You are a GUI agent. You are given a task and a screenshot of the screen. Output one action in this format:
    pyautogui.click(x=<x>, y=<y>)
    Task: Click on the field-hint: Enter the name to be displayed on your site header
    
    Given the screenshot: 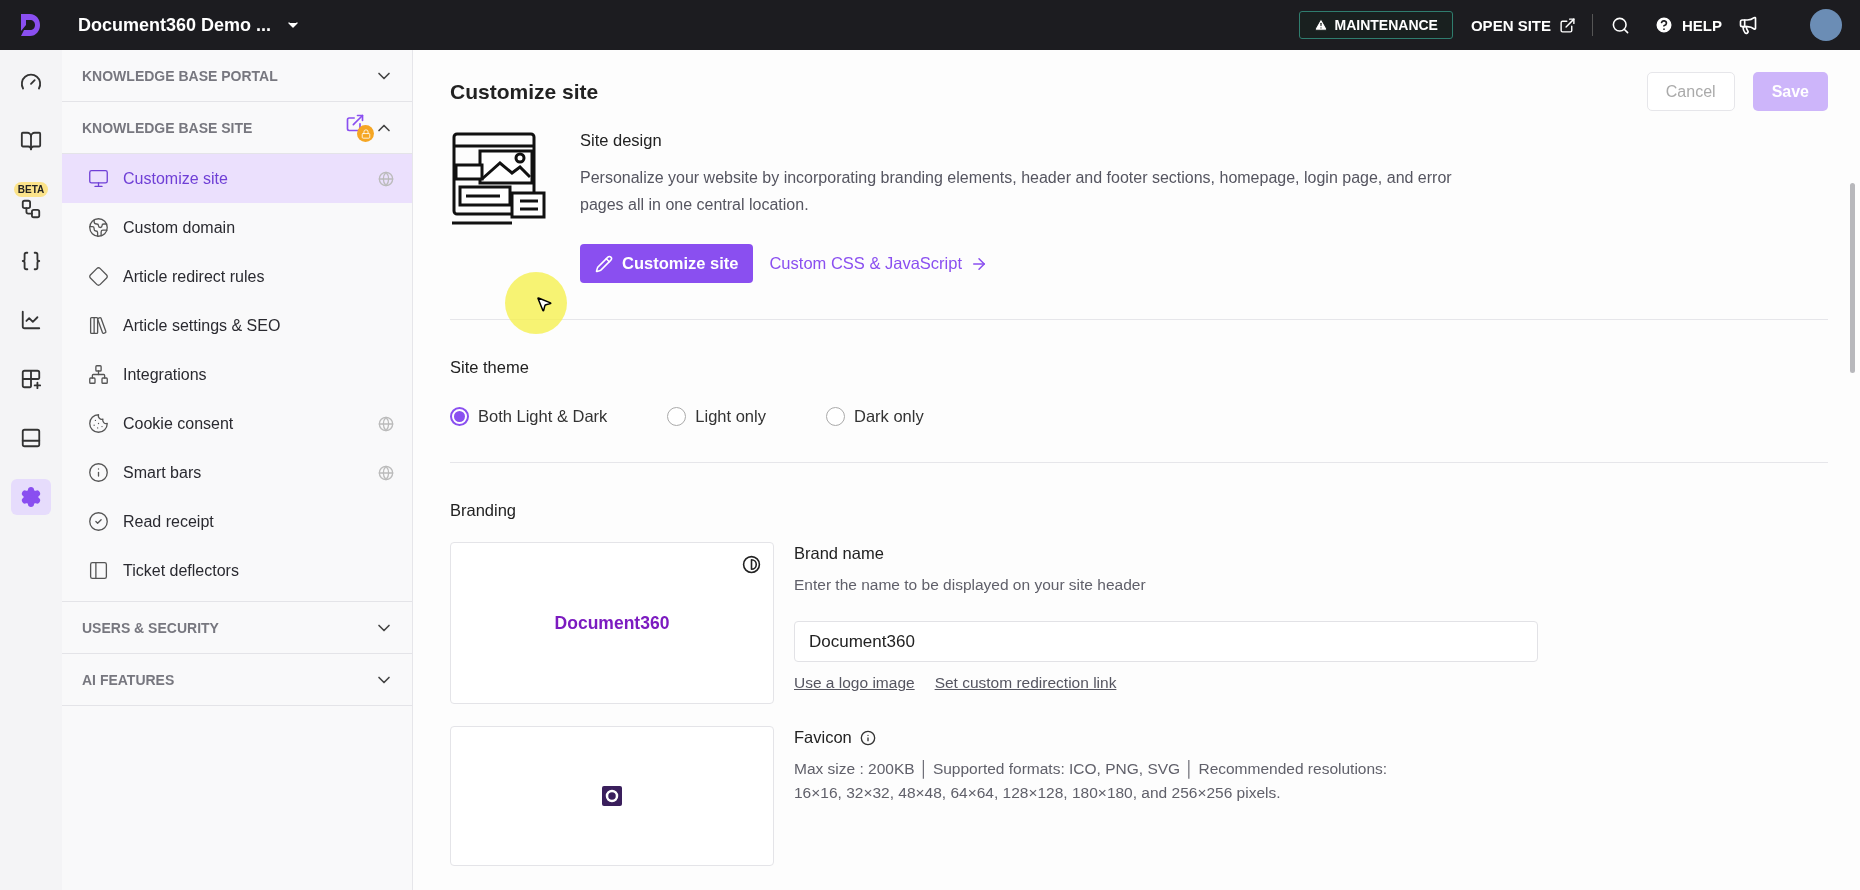 What is the action you would take?
    pyautogui.click(x=970, y=585)
    